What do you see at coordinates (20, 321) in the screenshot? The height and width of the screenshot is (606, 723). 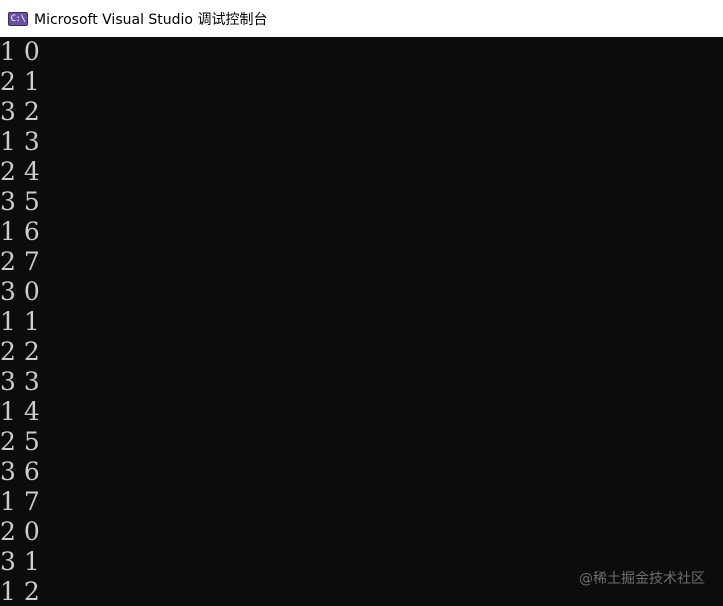 I see `console-line: 1 1` at bounding box center [20, 321].